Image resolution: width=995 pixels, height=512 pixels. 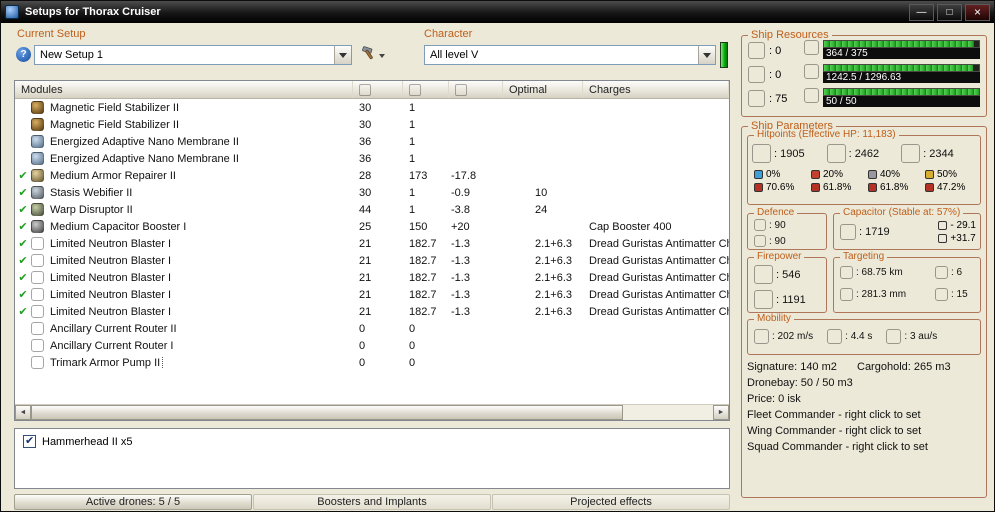 I want to click on module-row: Trimark Armor Pump II 0 0, so click(x=372, y=362).